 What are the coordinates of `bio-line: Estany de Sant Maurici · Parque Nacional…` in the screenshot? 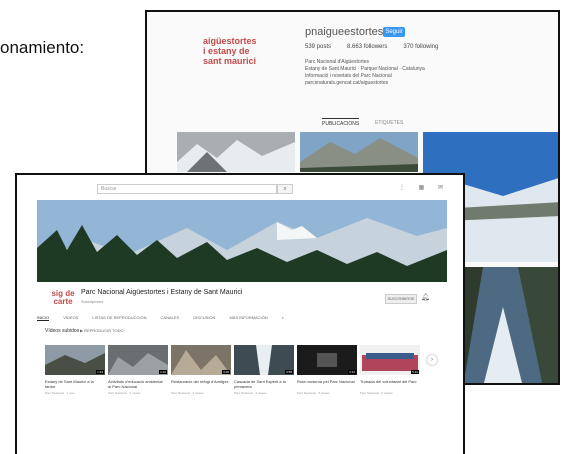 It's located at (365, 69).